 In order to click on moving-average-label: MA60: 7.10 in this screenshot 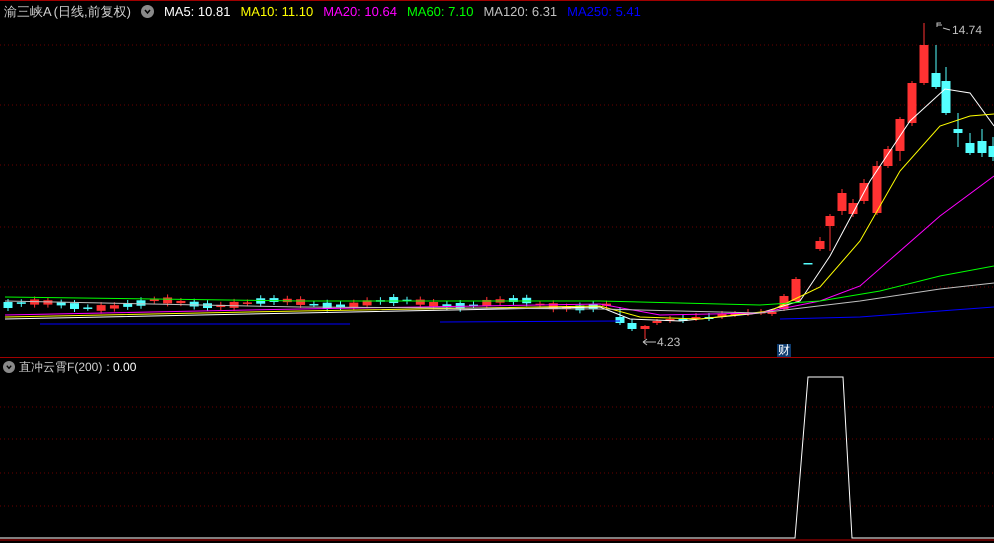, I will do `click(440, 11)`.